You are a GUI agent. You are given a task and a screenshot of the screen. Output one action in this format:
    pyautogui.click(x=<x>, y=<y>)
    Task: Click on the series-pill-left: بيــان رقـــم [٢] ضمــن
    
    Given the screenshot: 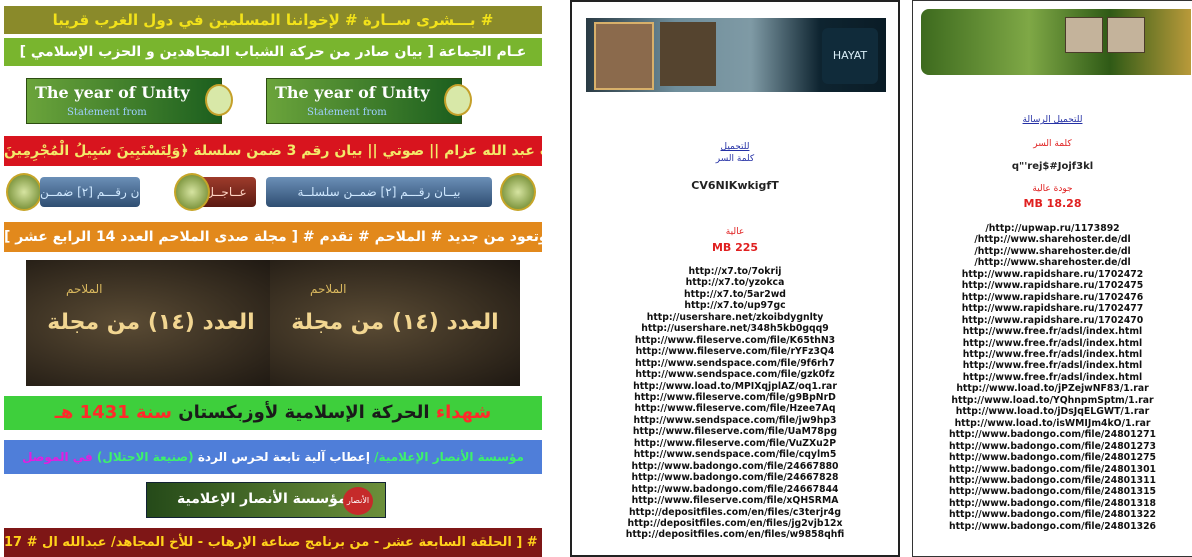 What is the action you would take?
    pyautogui.click(x=90, y=192)
    